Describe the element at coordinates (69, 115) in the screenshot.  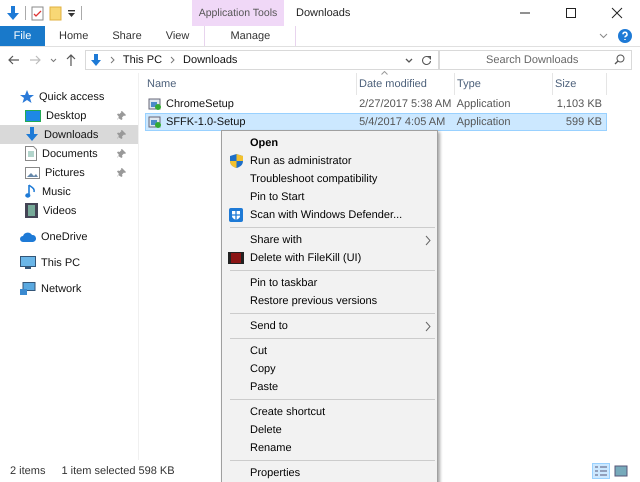
I see `sidebar-item: Desktop` at that location.